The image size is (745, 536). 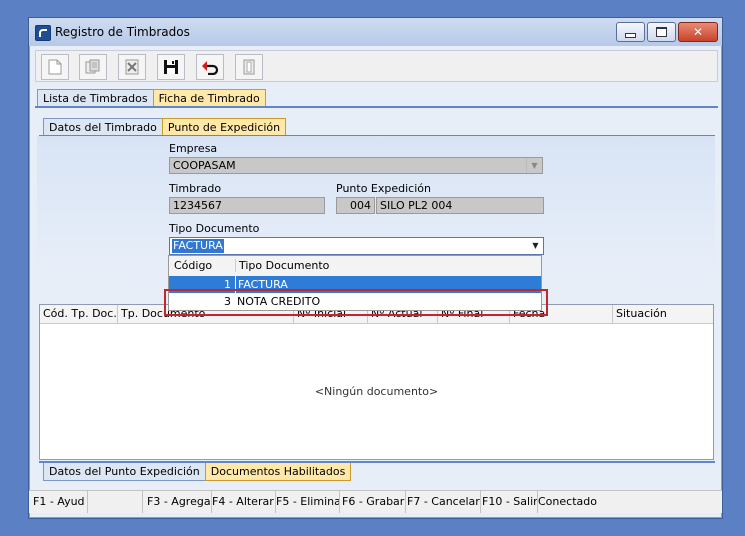 I want to click on col-cod-tp-doc: Cód. Tp. Doc., so click(x=78, y=314).